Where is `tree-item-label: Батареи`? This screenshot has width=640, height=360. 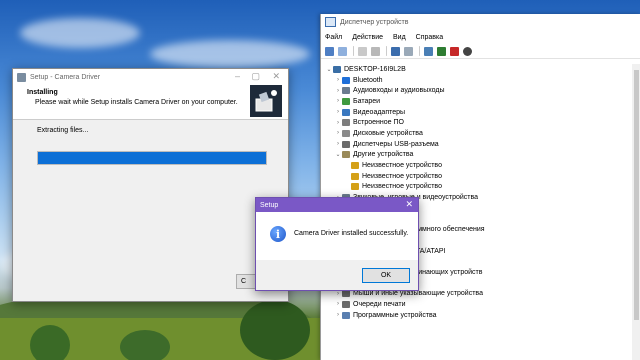
tree-item-label: Батареи is located at coordinates (367, 101).